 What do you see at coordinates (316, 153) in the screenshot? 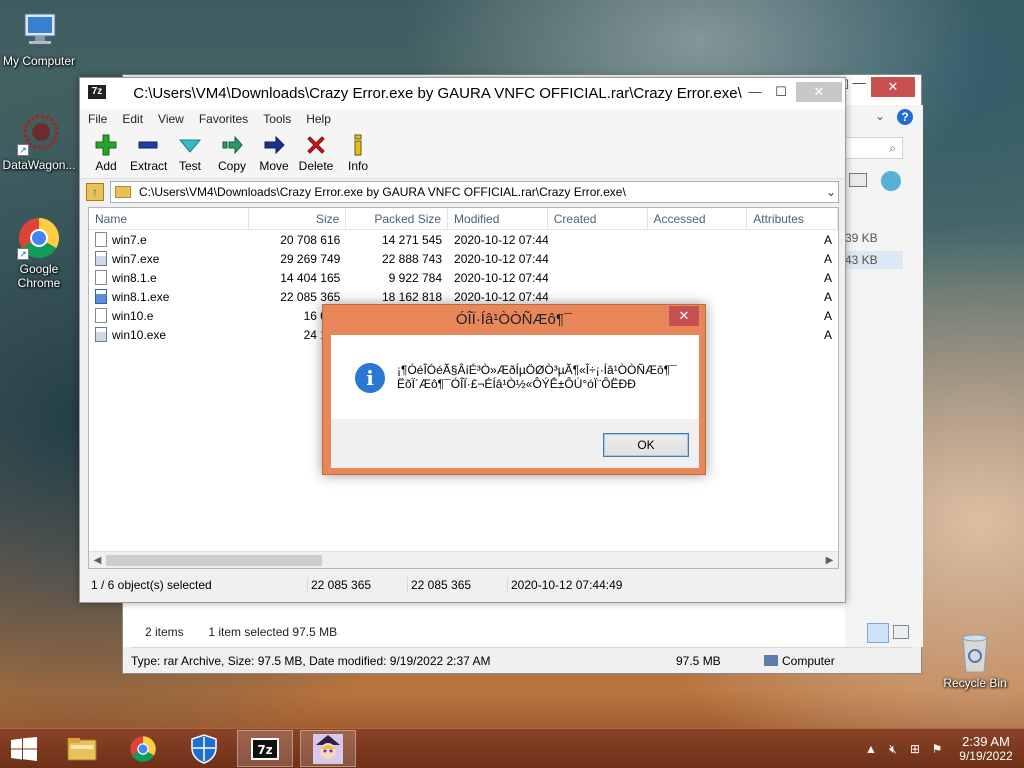
I see `delete-button: Delete` at bounding box center [316, 153].